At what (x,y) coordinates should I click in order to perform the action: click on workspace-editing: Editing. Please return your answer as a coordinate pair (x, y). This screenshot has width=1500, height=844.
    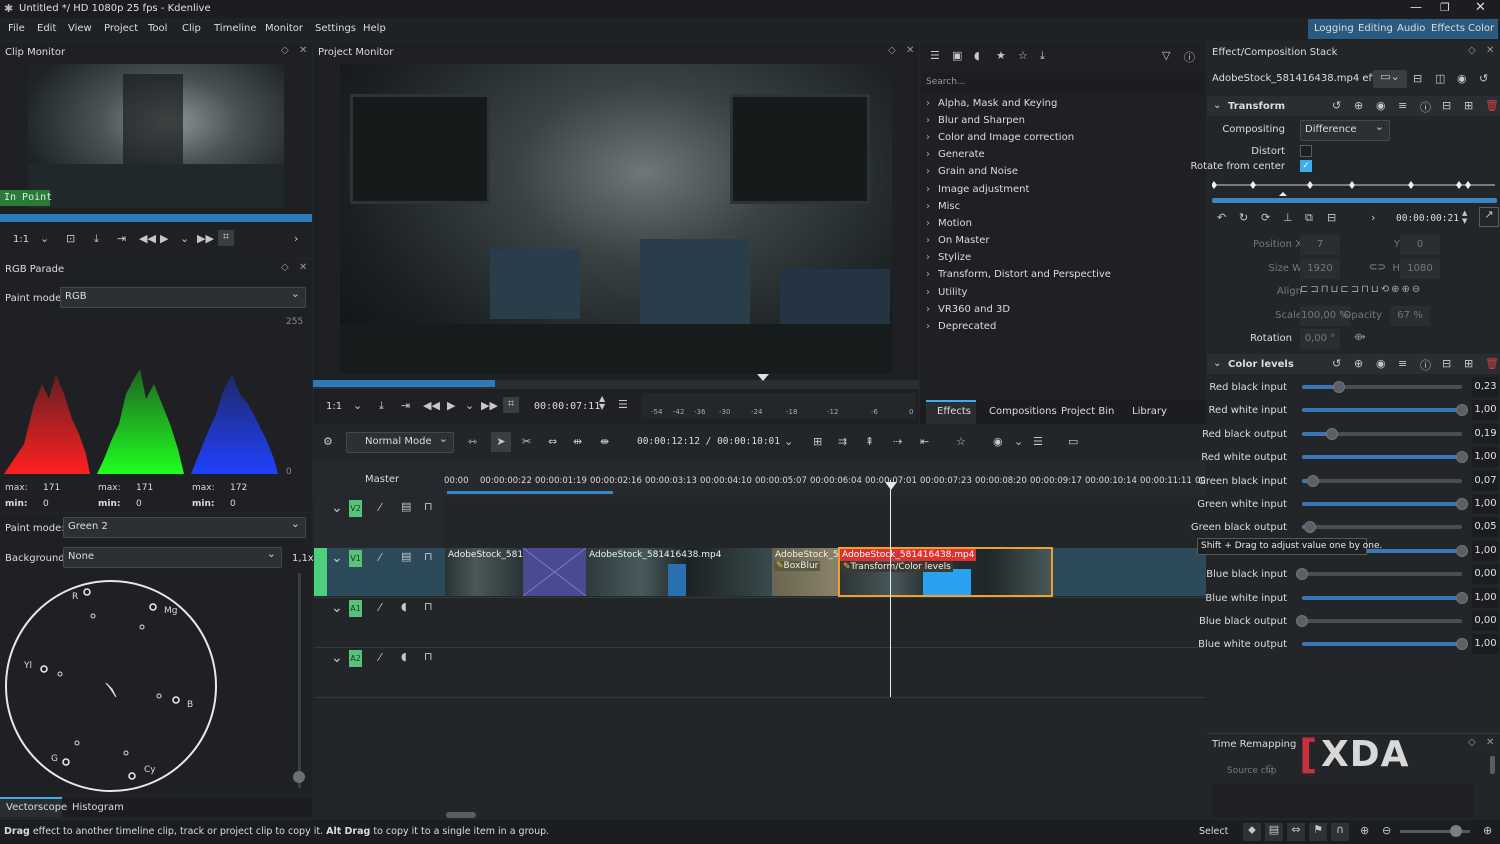
    Looking at the image, I should click on (1375, 28).